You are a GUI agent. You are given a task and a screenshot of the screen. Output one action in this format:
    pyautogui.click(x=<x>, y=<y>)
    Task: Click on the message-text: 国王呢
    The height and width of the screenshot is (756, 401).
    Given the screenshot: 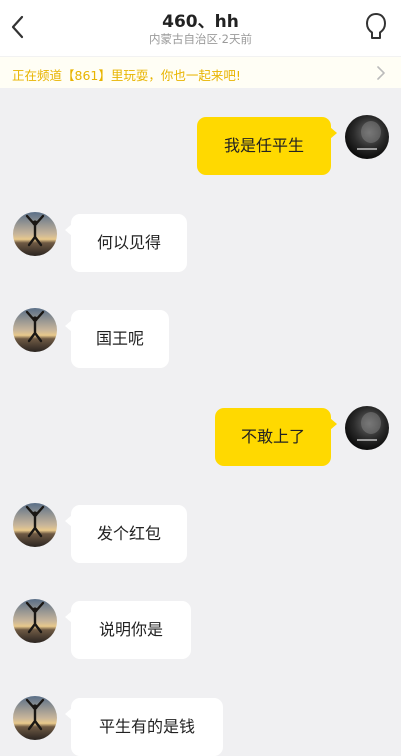 What is the action you would take?
    pyautogui.click(x=119, y=338)
    